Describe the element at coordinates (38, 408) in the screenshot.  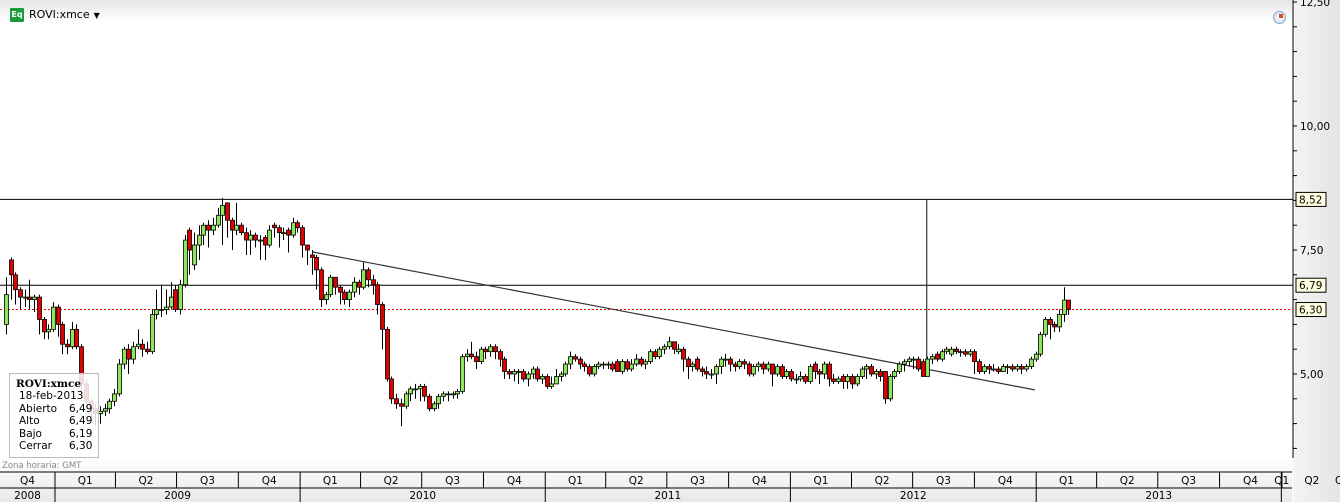
I see `tooltip-label: Abierto` at that location.